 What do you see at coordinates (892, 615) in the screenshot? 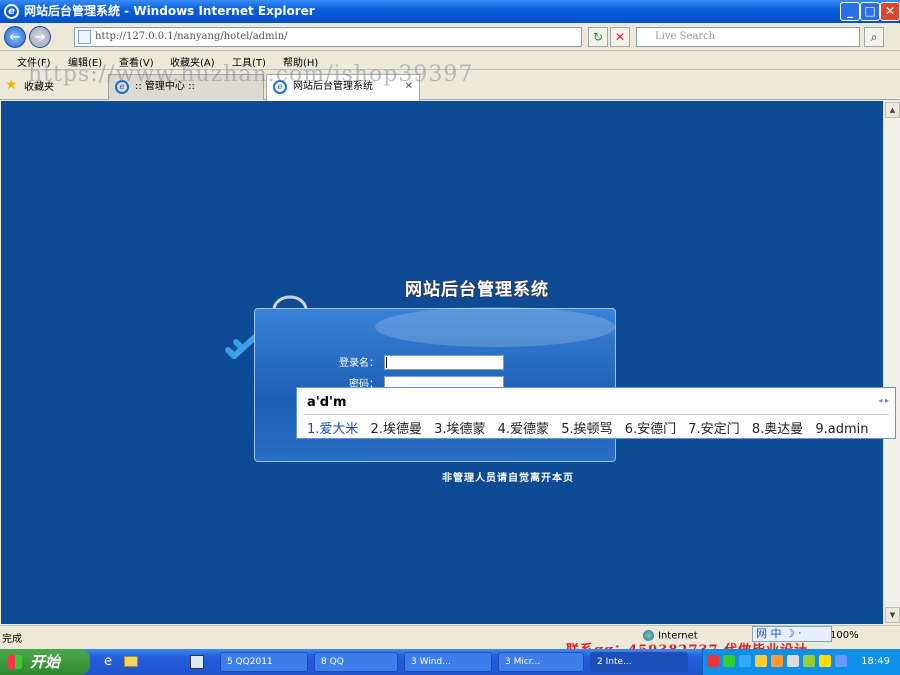
I see `scroll-down-arrow-icon: ▼` at bounding box center [892, 615].